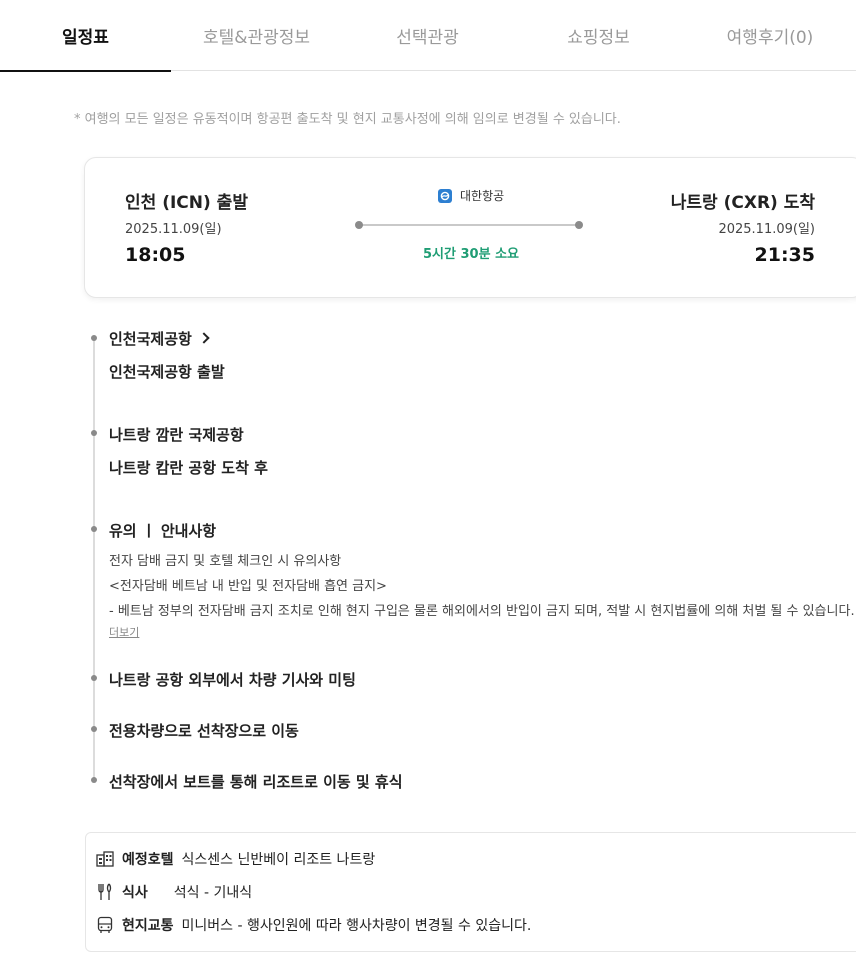  Describe the element at coordinates (256, 782) in the screenshot. I see `timeline-item-title: 선착장에서 보트를 통해 리조트로 이동 및 휴식` at that location.